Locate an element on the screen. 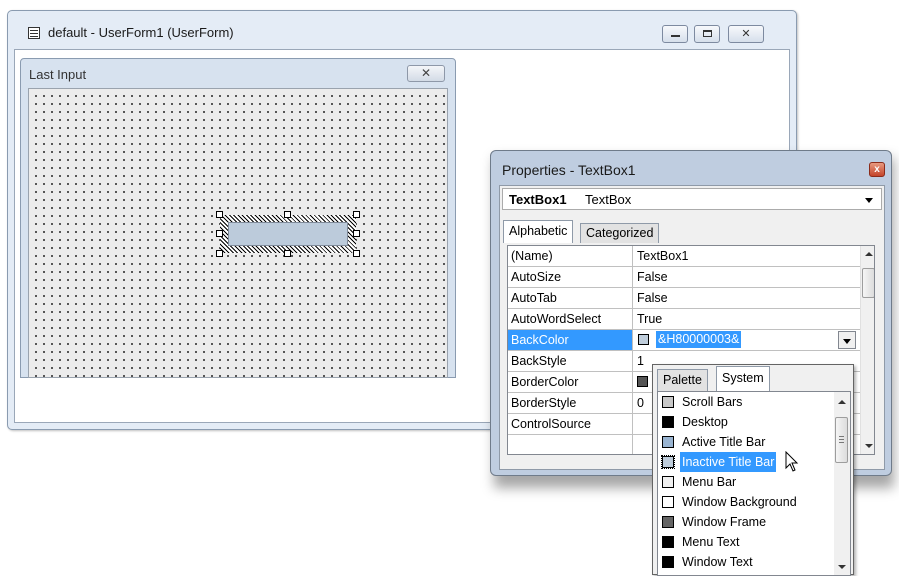 The height and width of the screenshot is (576, 899). object-selector: TextBox1 TextBox is located at coordinates (692, 199).